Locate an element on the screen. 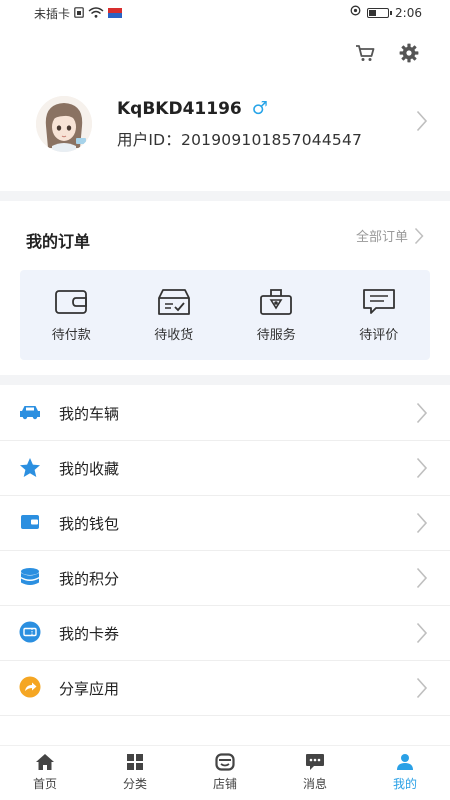 Image resolution: width=450 pixels, height=800 pixels. top-actions is located at coordinates (387, 53).